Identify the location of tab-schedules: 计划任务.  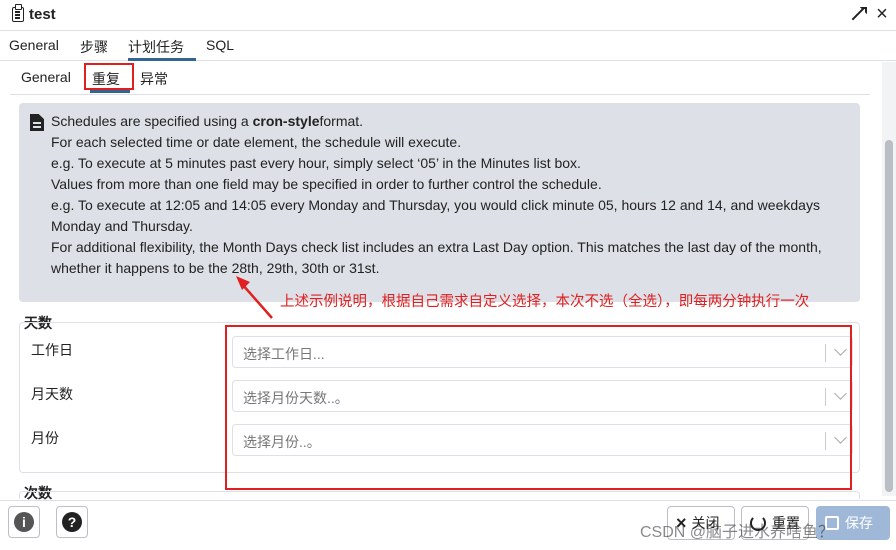
(162, 49).